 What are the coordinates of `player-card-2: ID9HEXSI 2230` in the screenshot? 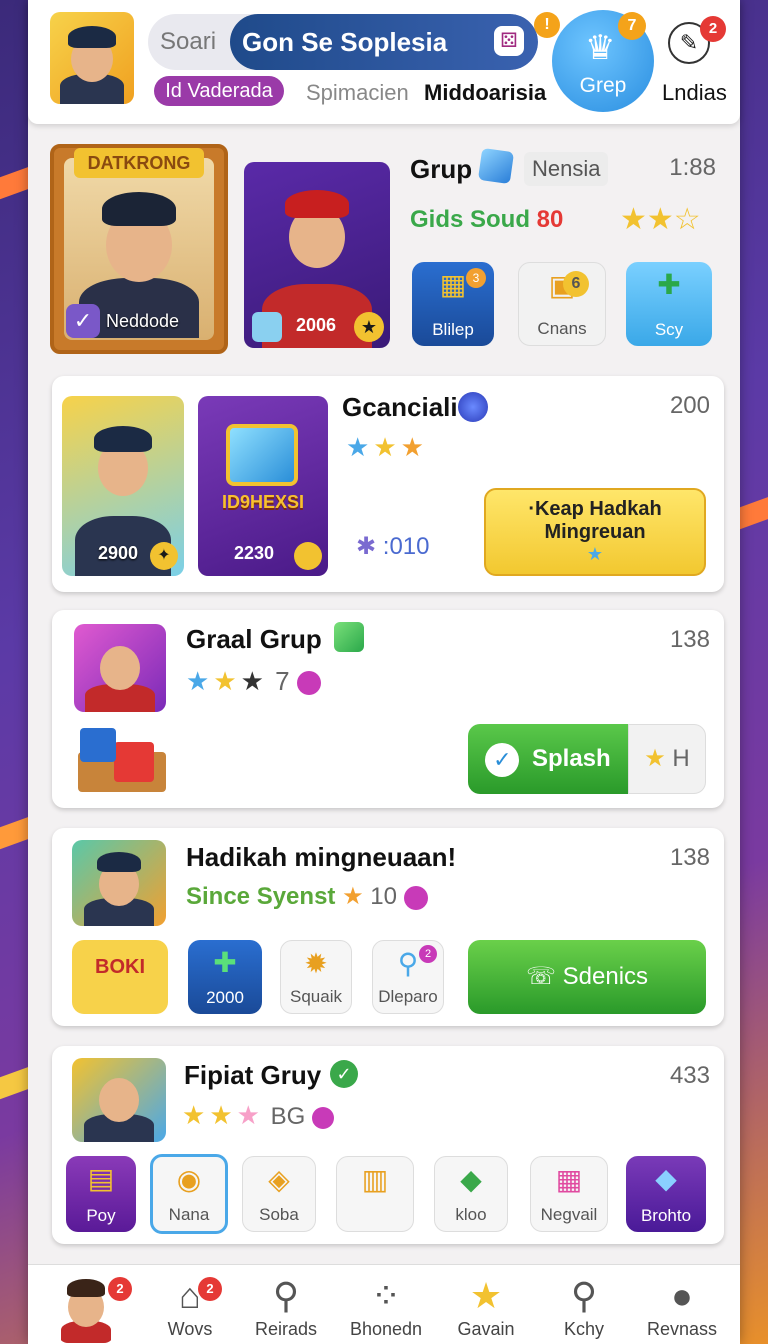 It's located at (263, 486).